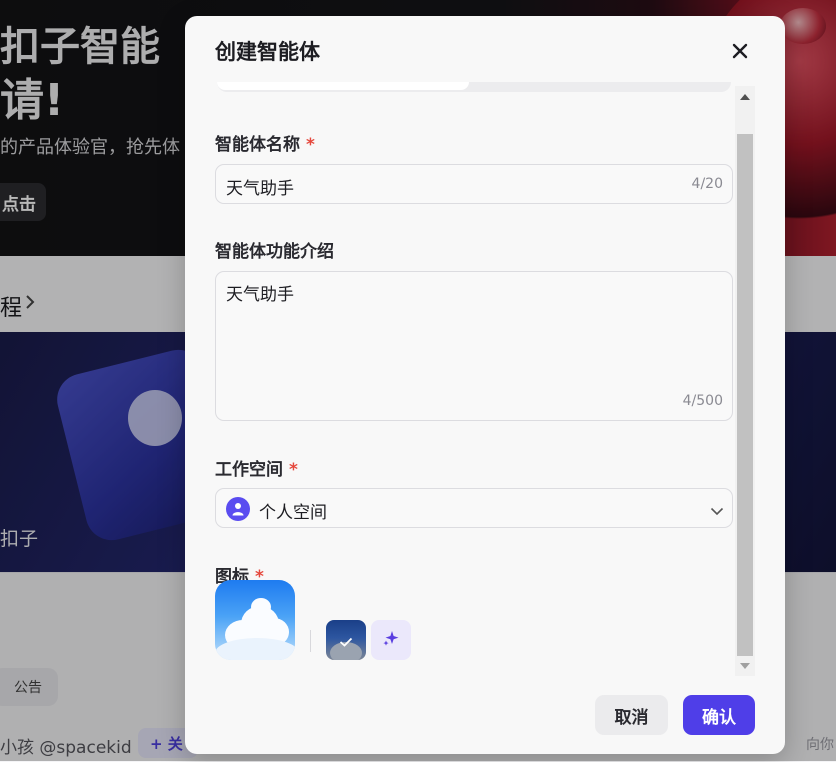  Describe the element at coordinates (260, 295) in the screenshot. I see `agent-description-value: 天气助手` at that location.